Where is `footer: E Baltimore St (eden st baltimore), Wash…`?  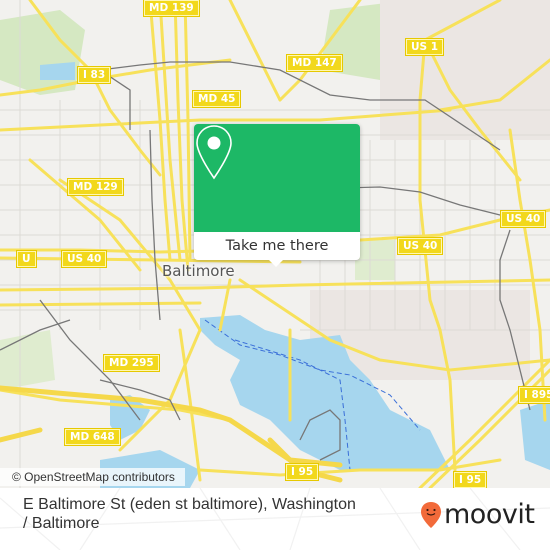 footer: E Baltimore St (eden st baltimore), Wash… is located at coordinates (275, 519).